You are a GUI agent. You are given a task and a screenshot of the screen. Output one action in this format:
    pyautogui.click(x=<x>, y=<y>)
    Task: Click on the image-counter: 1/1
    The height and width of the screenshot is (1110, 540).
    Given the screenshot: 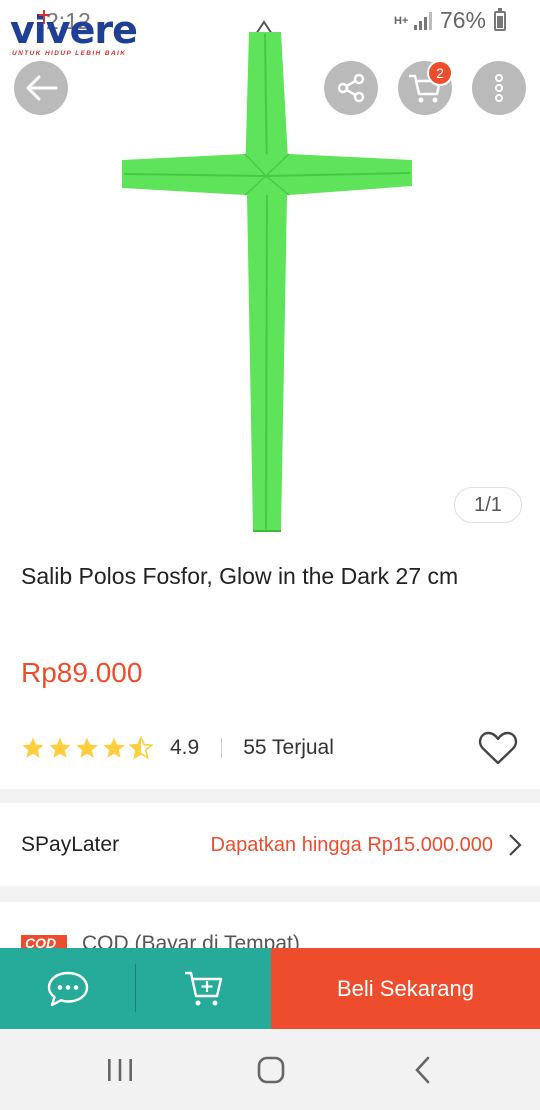 What is the action you would take?
    pyautogui.click(x=488, y=505)
    